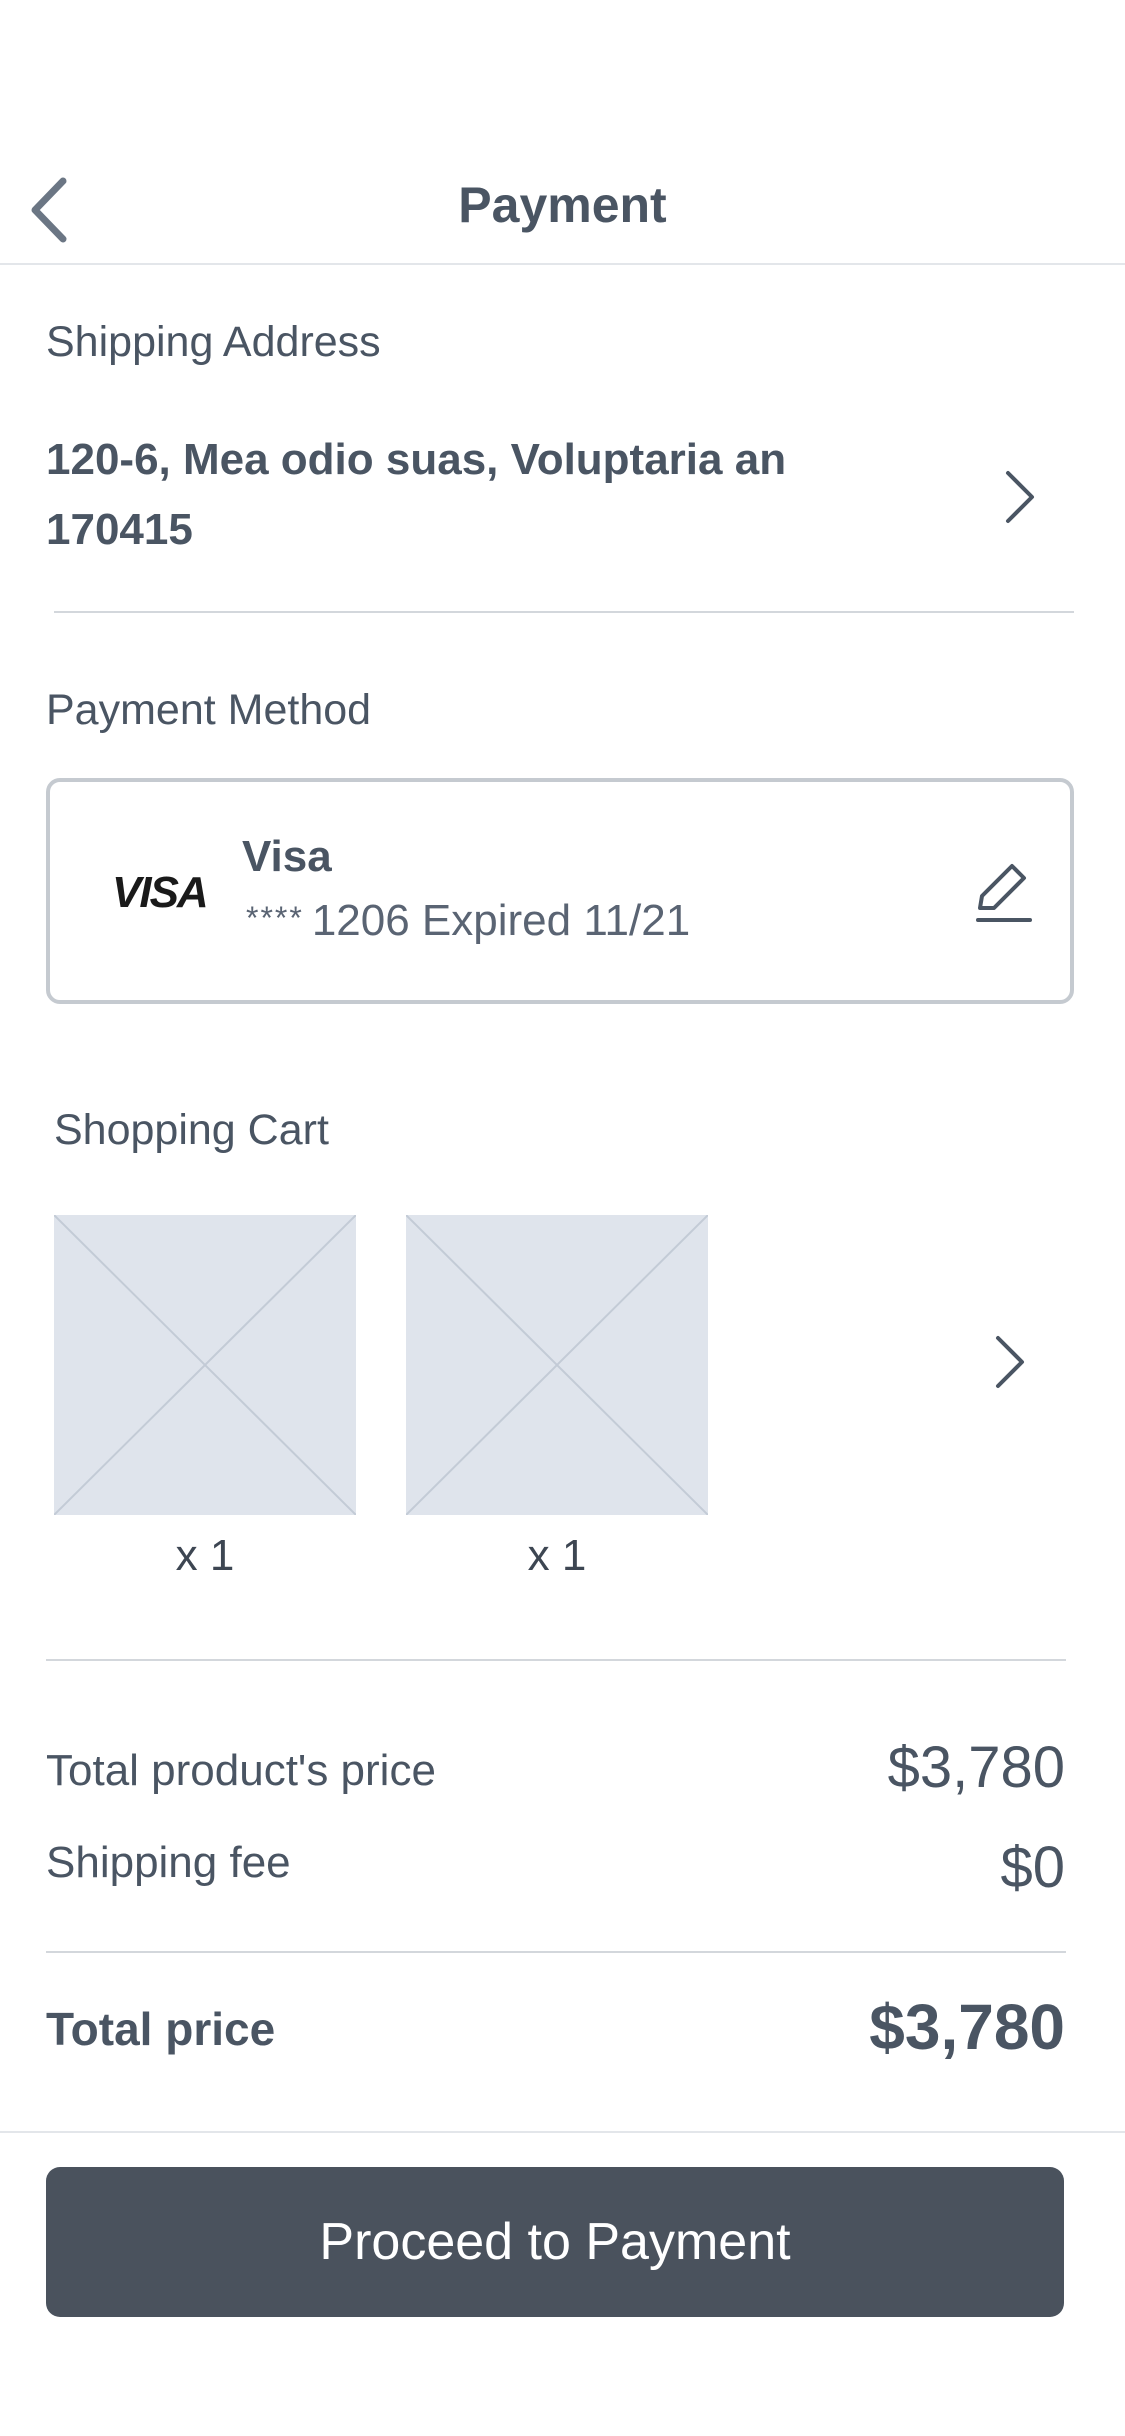 The width and height of the screenshot is (1125, 2436). Describe the element at coordinates (1032, 1867) in the screenshot. I see `shipping-fee-value: $0` at that location.